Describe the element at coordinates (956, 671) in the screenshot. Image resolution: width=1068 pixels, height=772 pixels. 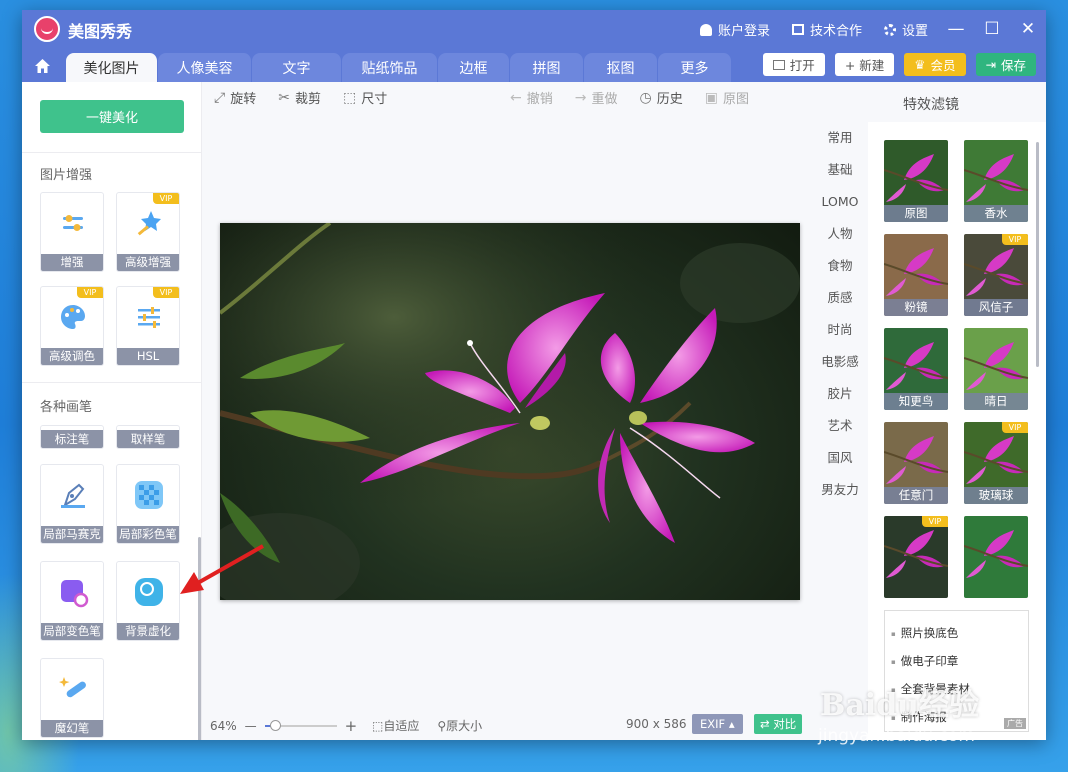
I see `ad-box: 照片换底色 做电子印章 全套背景素材 制作海报 广告` at that location.